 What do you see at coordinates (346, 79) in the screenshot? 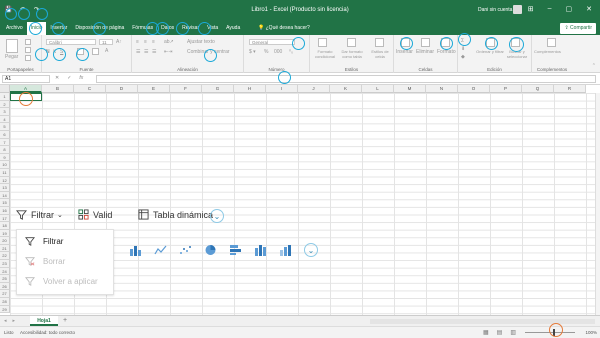
I see `formula-input` at bounding box center [346, 79].